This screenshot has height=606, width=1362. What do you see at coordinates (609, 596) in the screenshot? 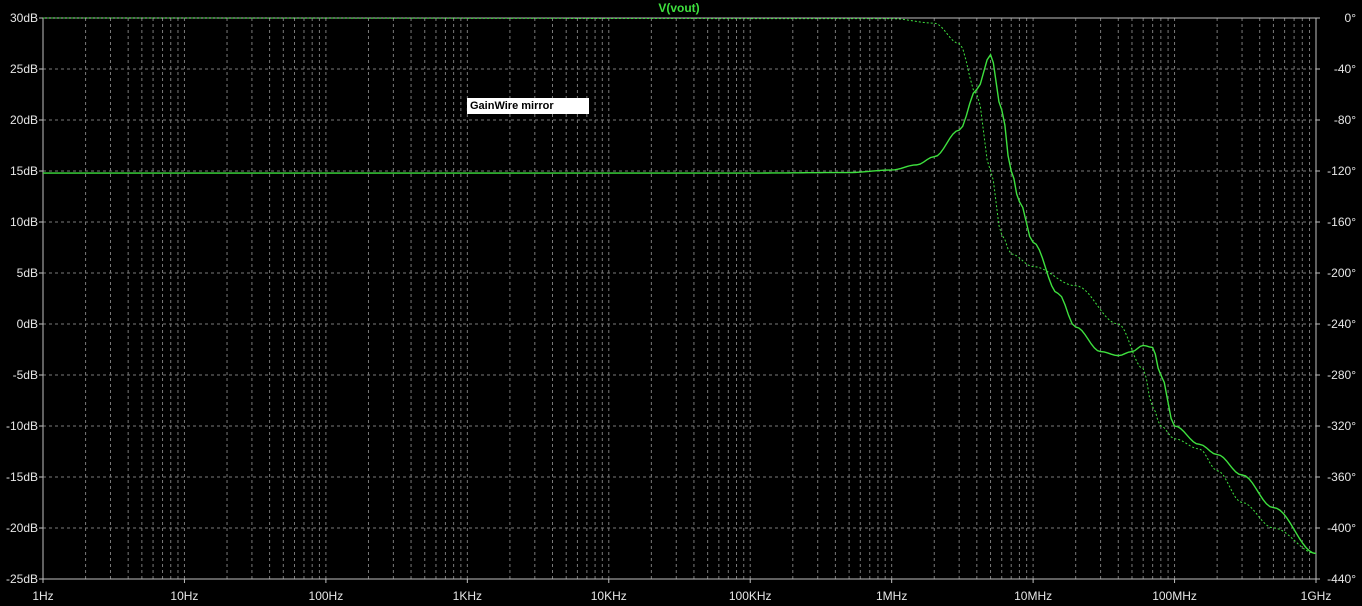
I see `x-tick-label: 10KHz` at bounding box center [609, 596].